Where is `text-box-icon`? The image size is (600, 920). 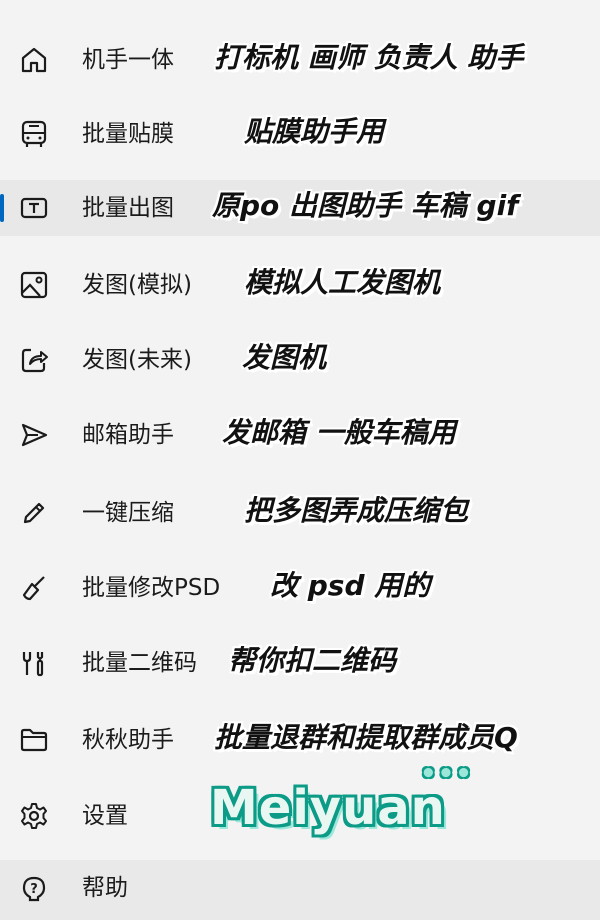 text-box-icon is located at coordinates (34, 208).